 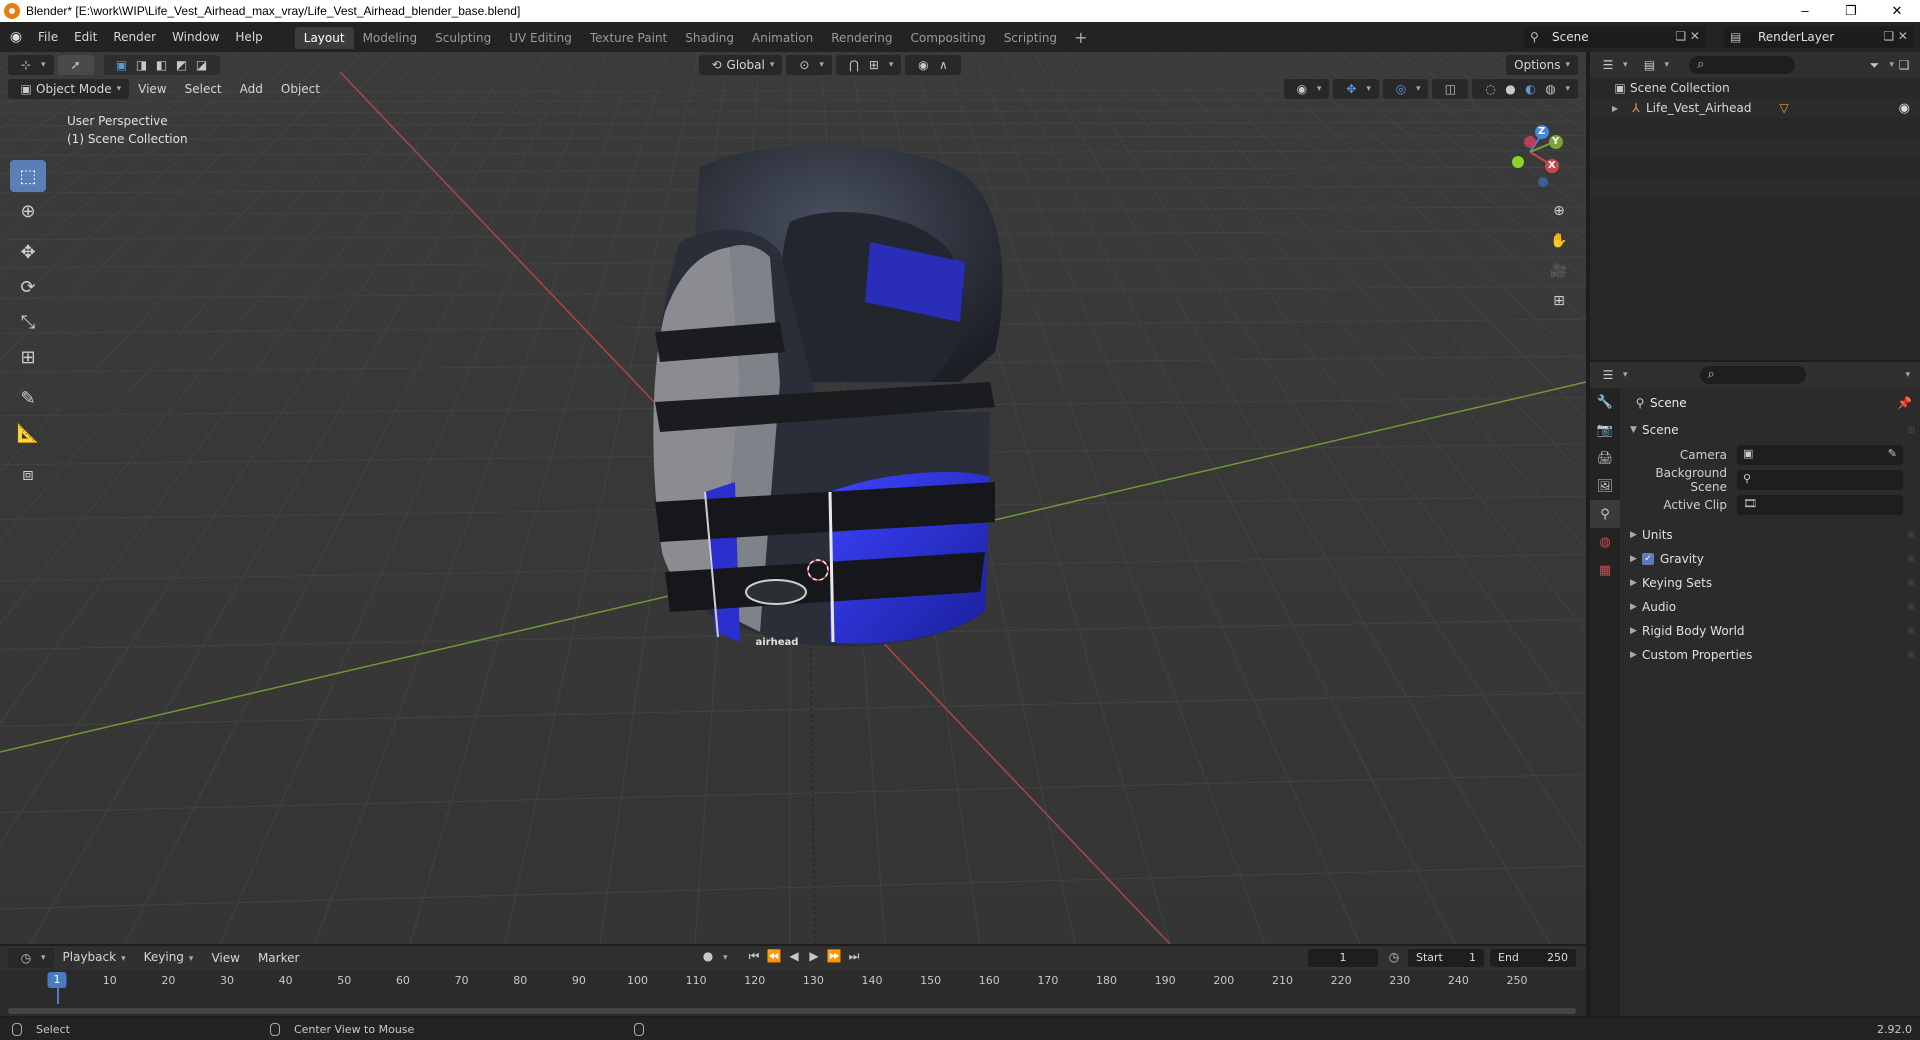 I want to click on perspective-toggle-icon: ⊞, so click(x=1559, y=301).